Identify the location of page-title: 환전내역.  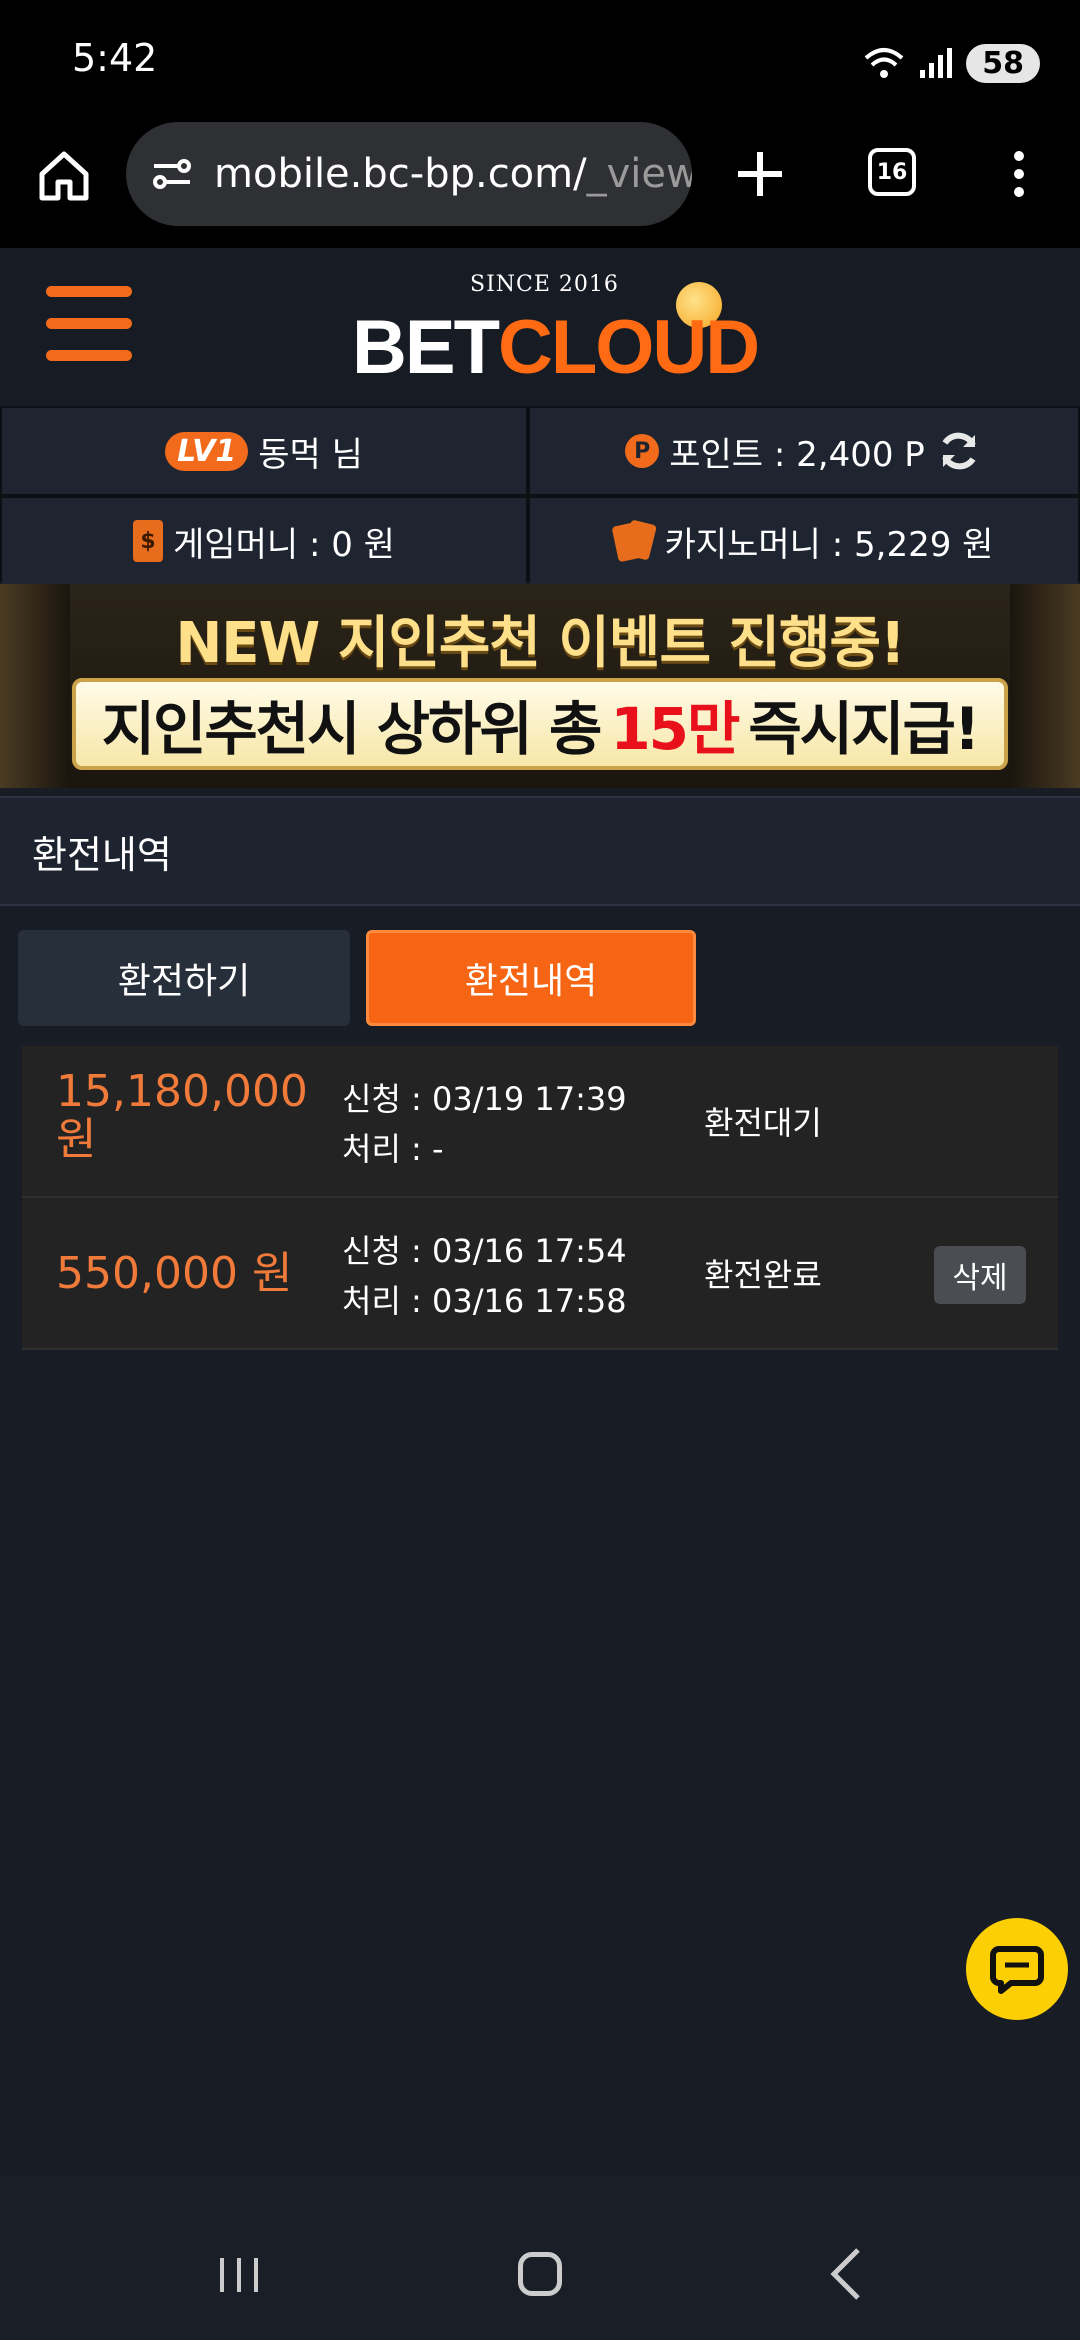
(540, 851).